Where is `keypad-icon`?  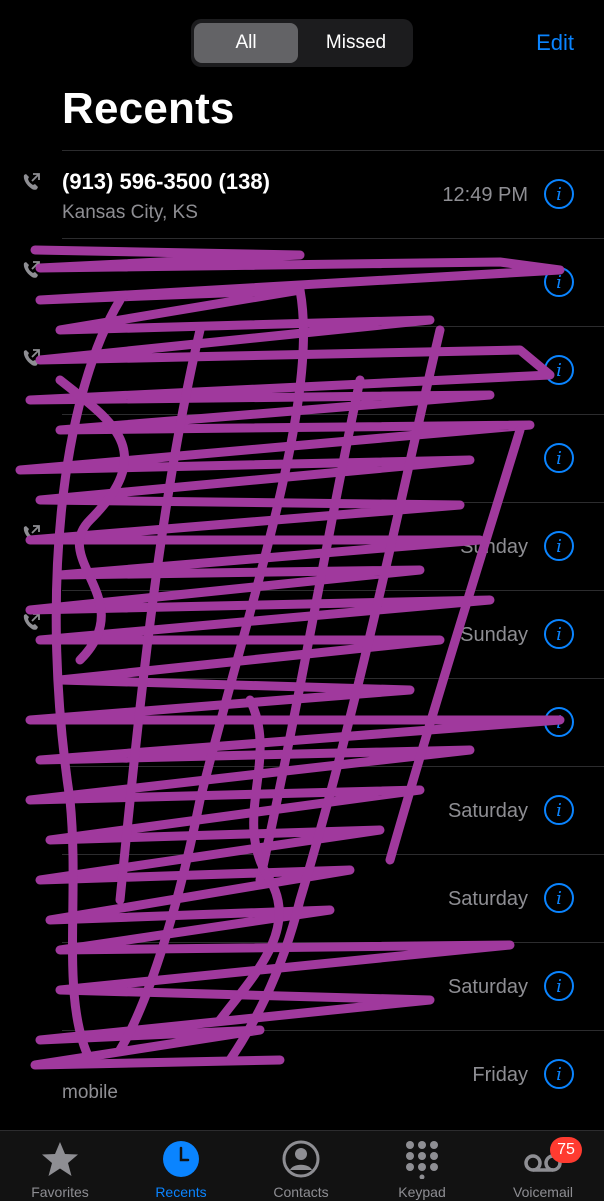
keypad-icon is located at coordinates (422, 1160).